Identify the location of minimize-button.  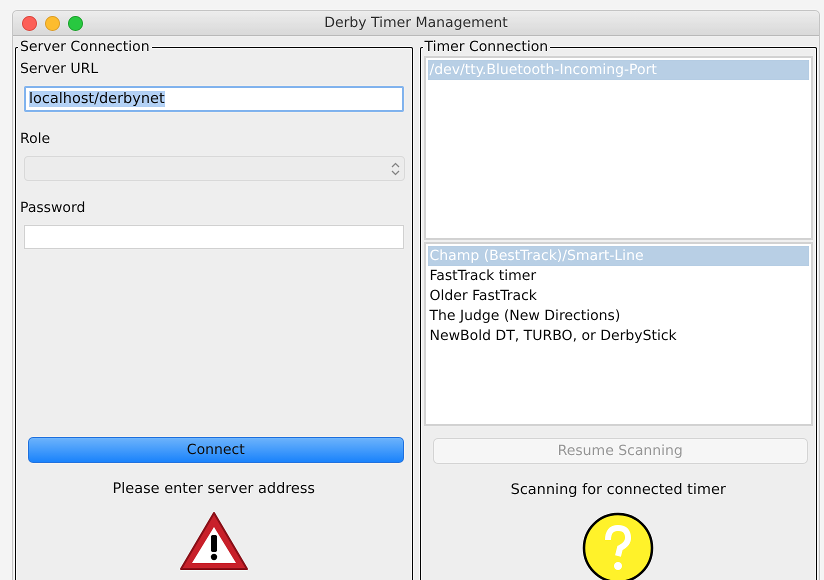
(52, 23).